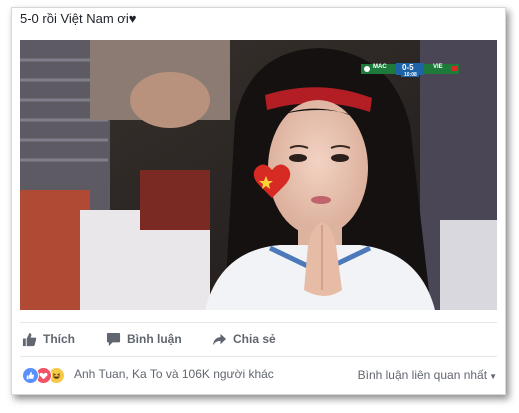 The width and height of the screenshot is (519, 413). I want to click on away-team-label: VIE, so click(438, 67).